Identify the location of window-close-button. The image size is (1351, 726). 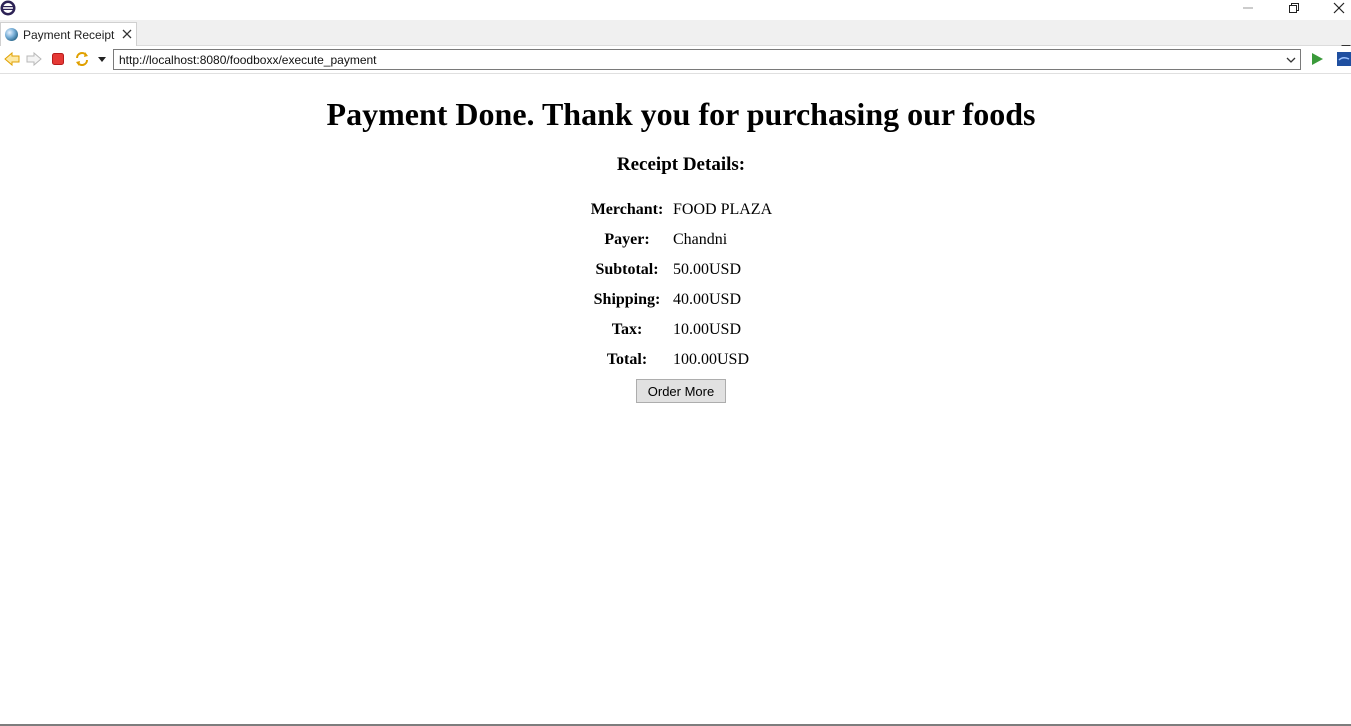
(1337, 8).